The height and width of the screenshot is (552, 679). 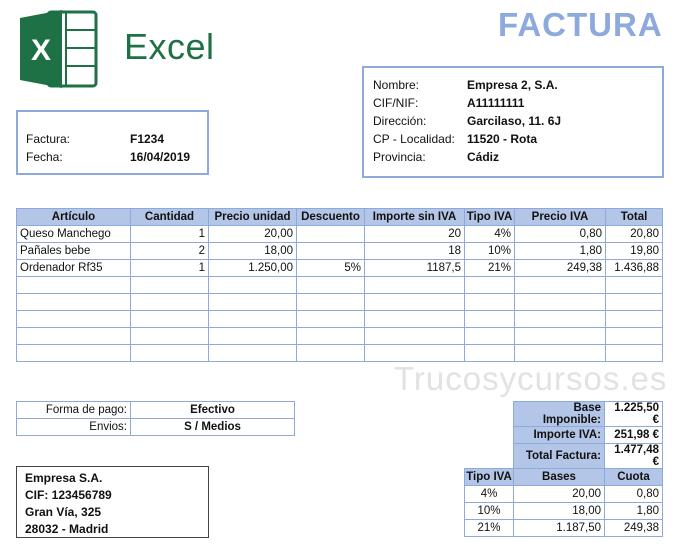 What do you see at coordinates (73, 410) in the screenshot?
I see `payment-method-label: Forma de pago:` at bounding box center [73, 410].